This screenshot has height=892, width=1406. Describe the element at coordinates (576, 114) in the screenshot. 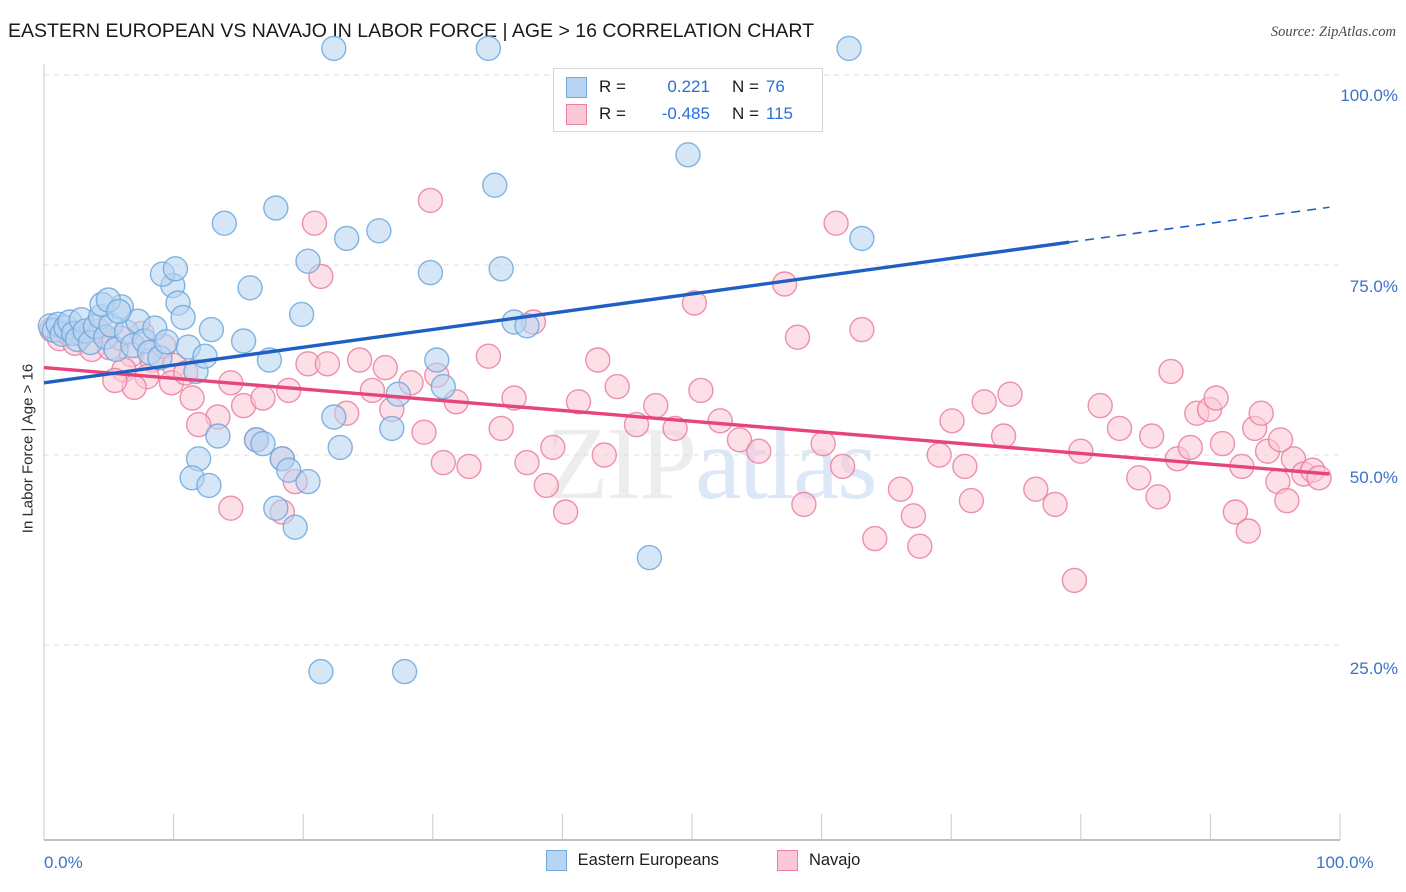

I see `legend-swatch-pink` at that location.